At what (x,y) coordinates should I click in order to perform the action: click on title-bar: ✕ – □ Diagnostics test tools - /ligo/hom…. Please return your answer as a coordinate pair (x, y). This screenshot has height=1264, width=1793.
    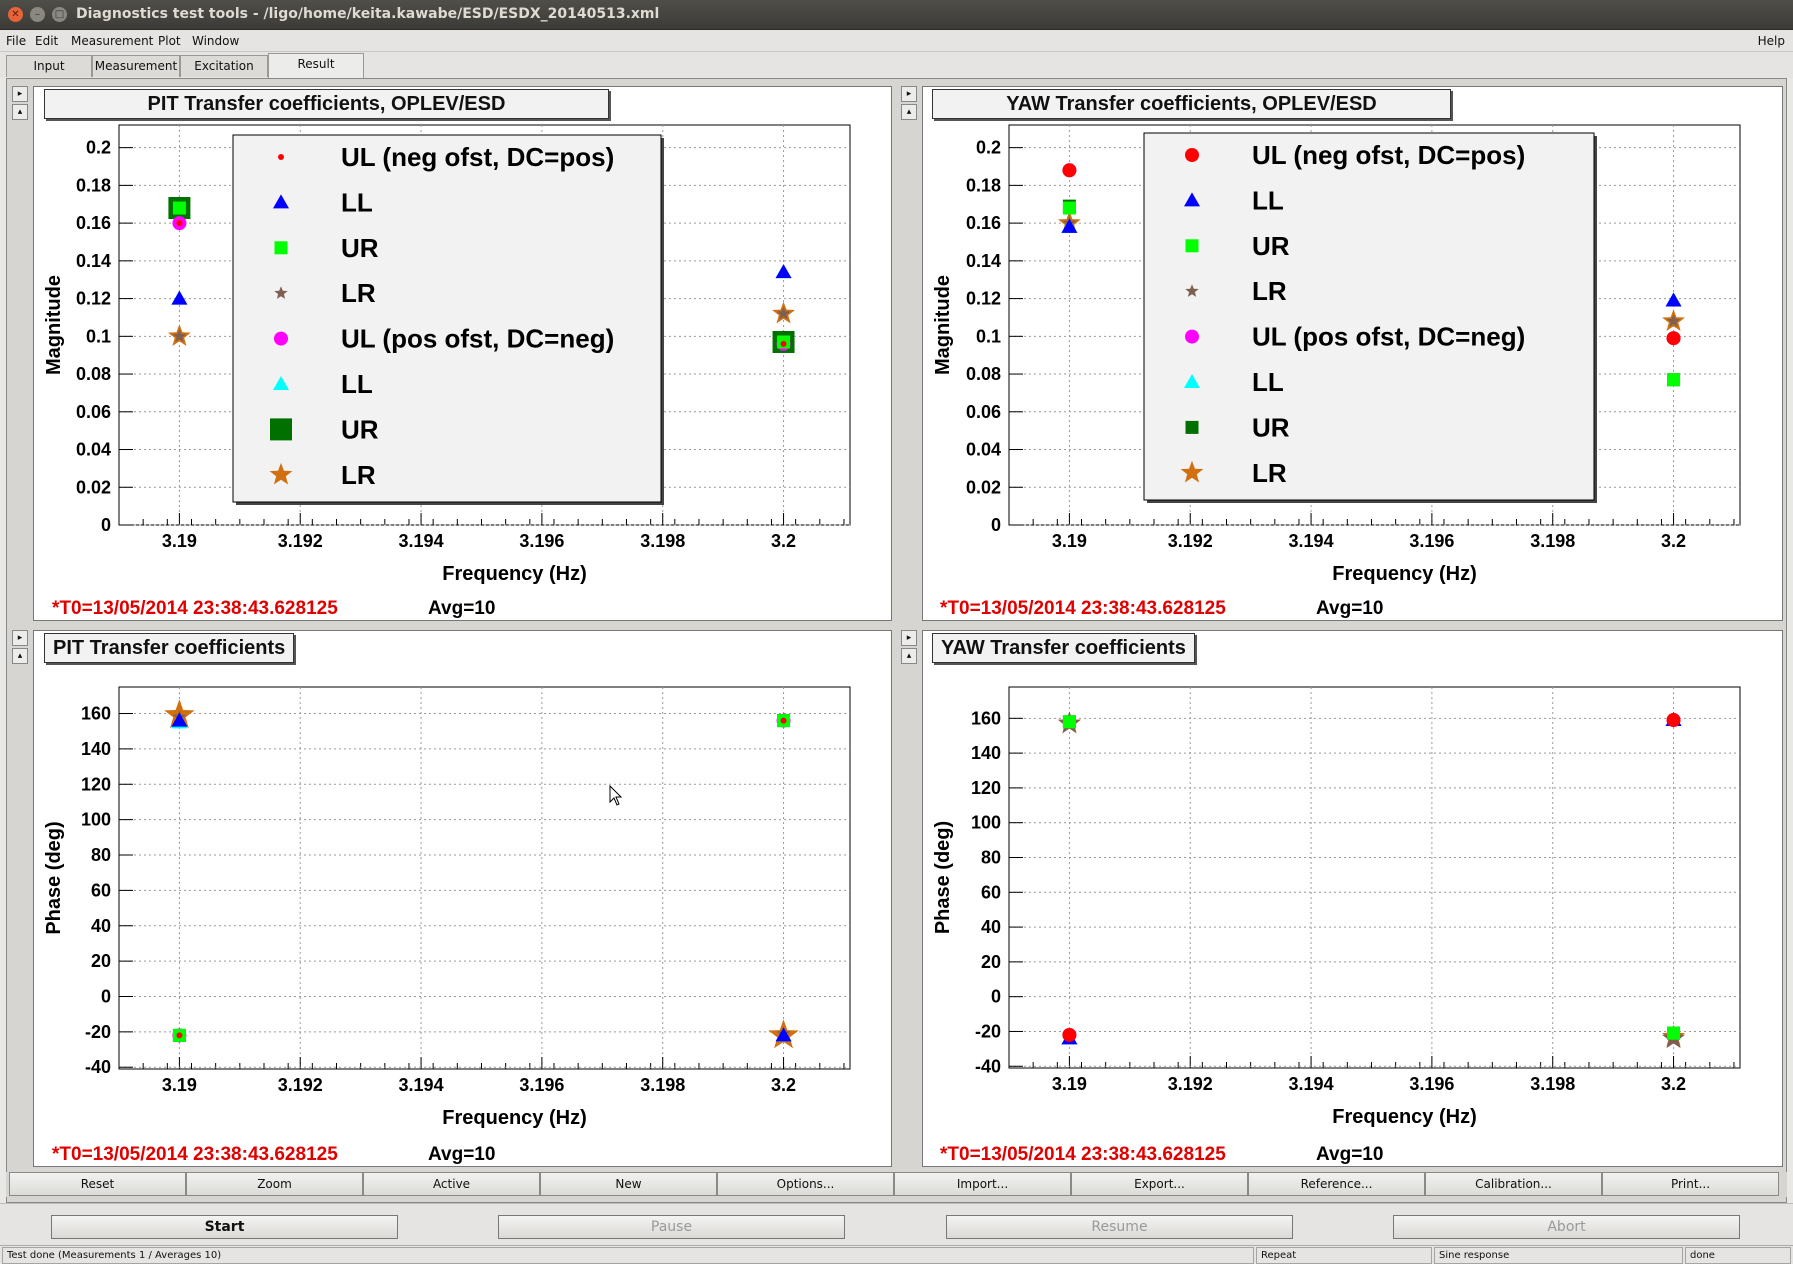
    Looking at the image, I should click on (896, 15).